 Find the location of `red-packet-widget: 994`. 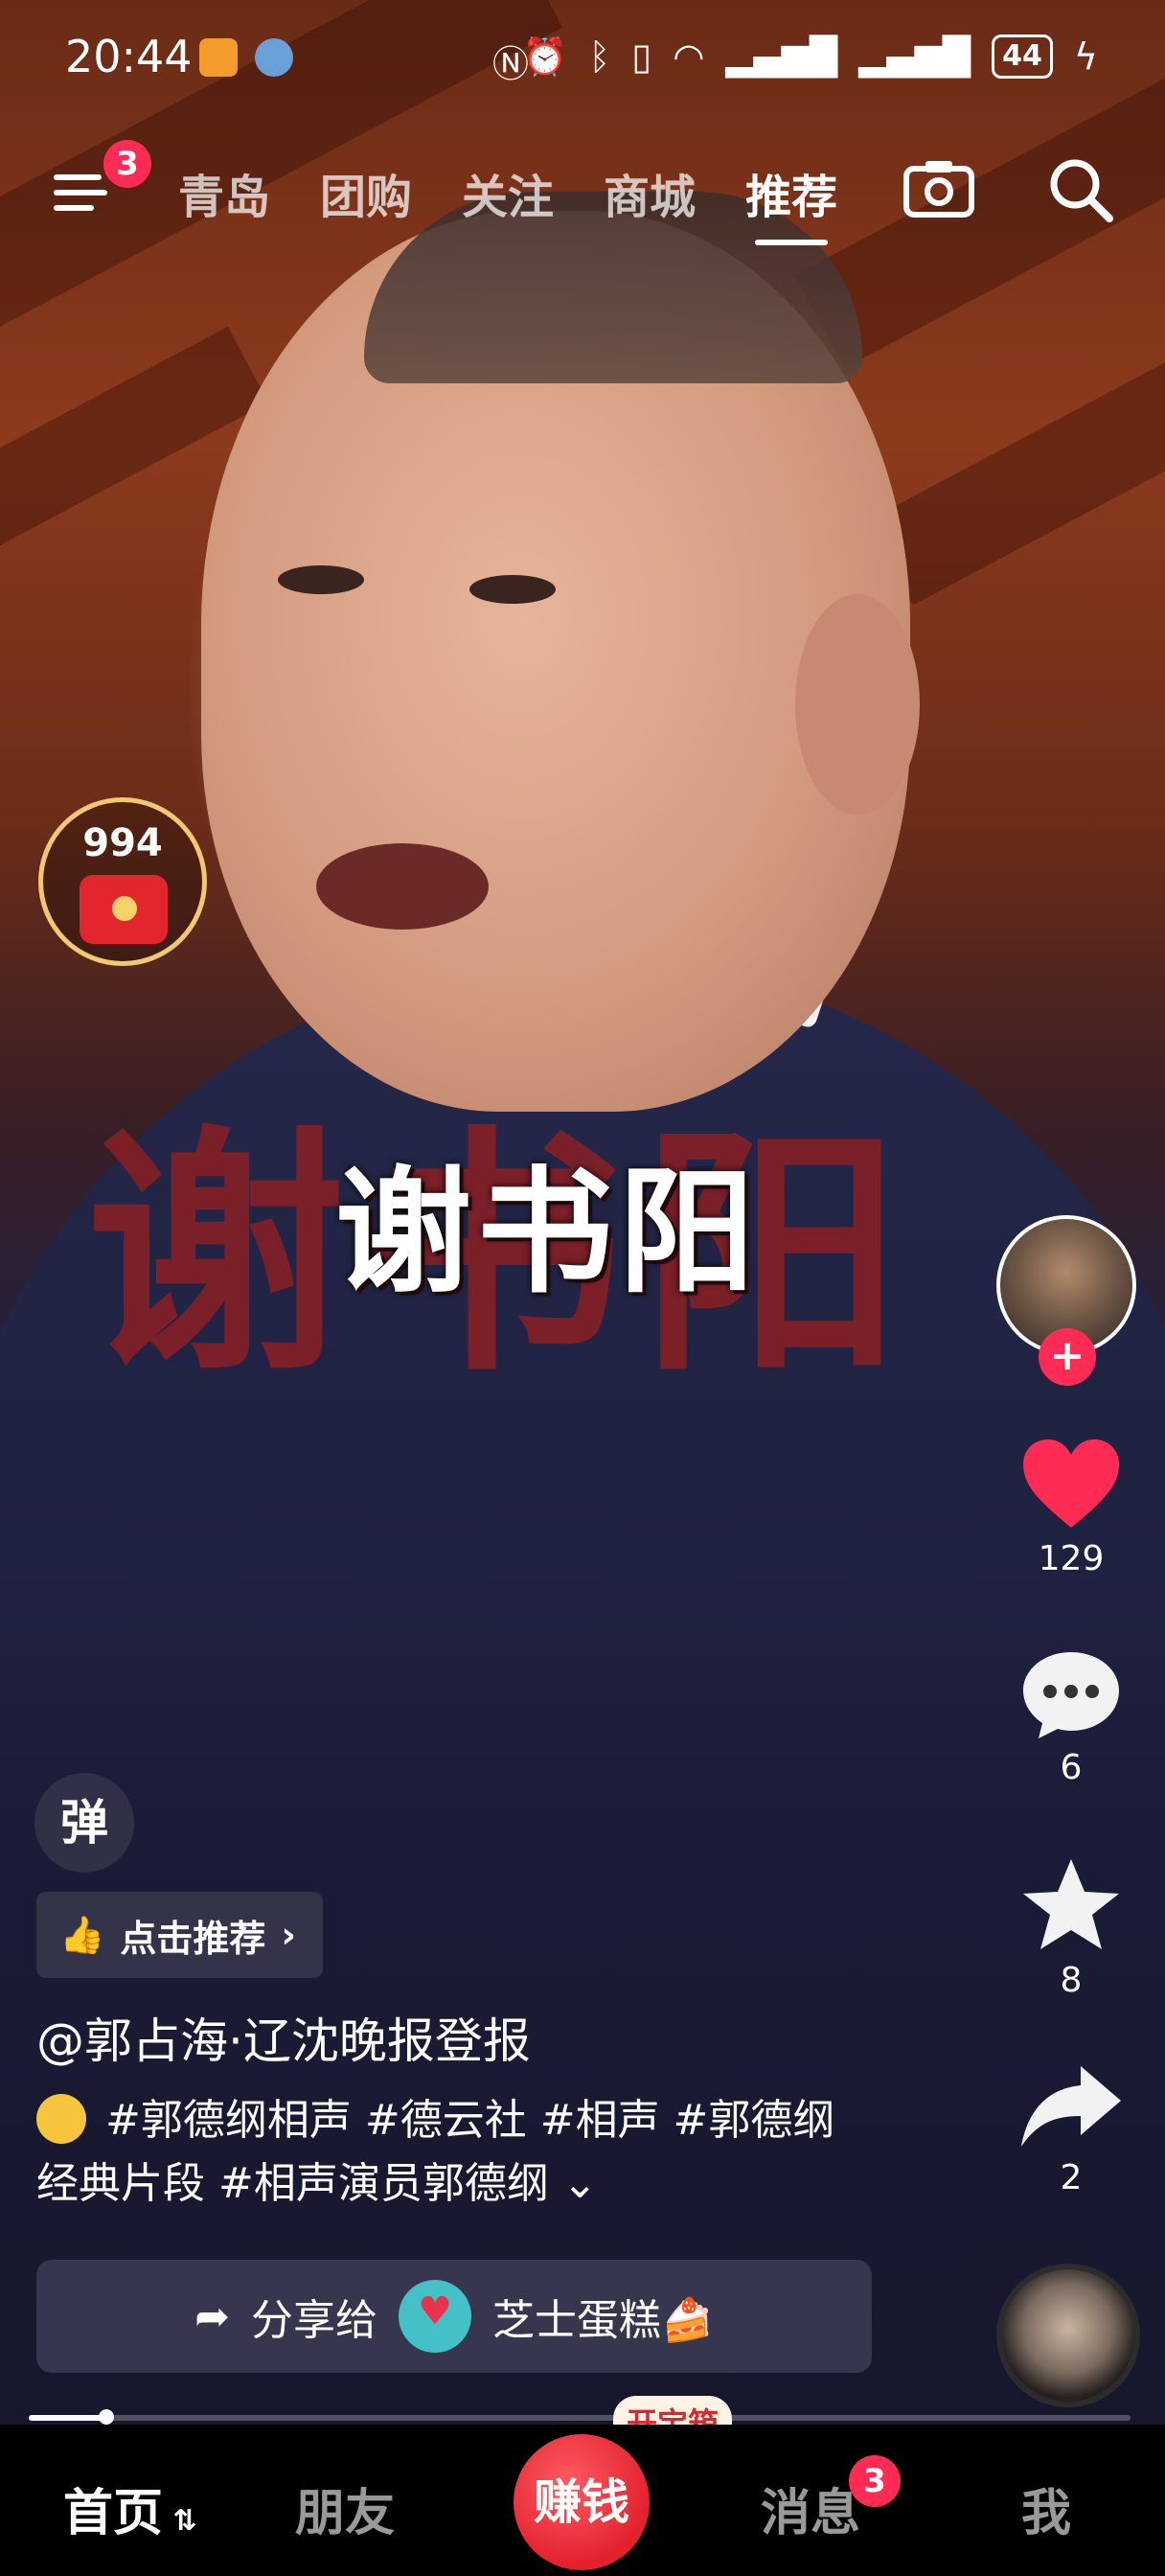

red-packet-widget: 994 is located at coordinates (123, 881).